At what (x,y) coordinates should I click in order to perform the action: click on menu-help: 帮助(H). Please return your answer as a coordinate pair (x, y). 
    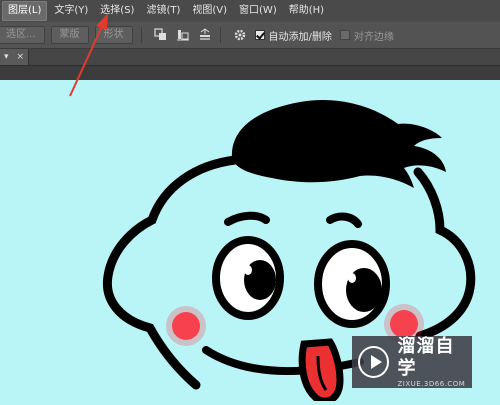
    Looking at the image, I should click on (306, 11).